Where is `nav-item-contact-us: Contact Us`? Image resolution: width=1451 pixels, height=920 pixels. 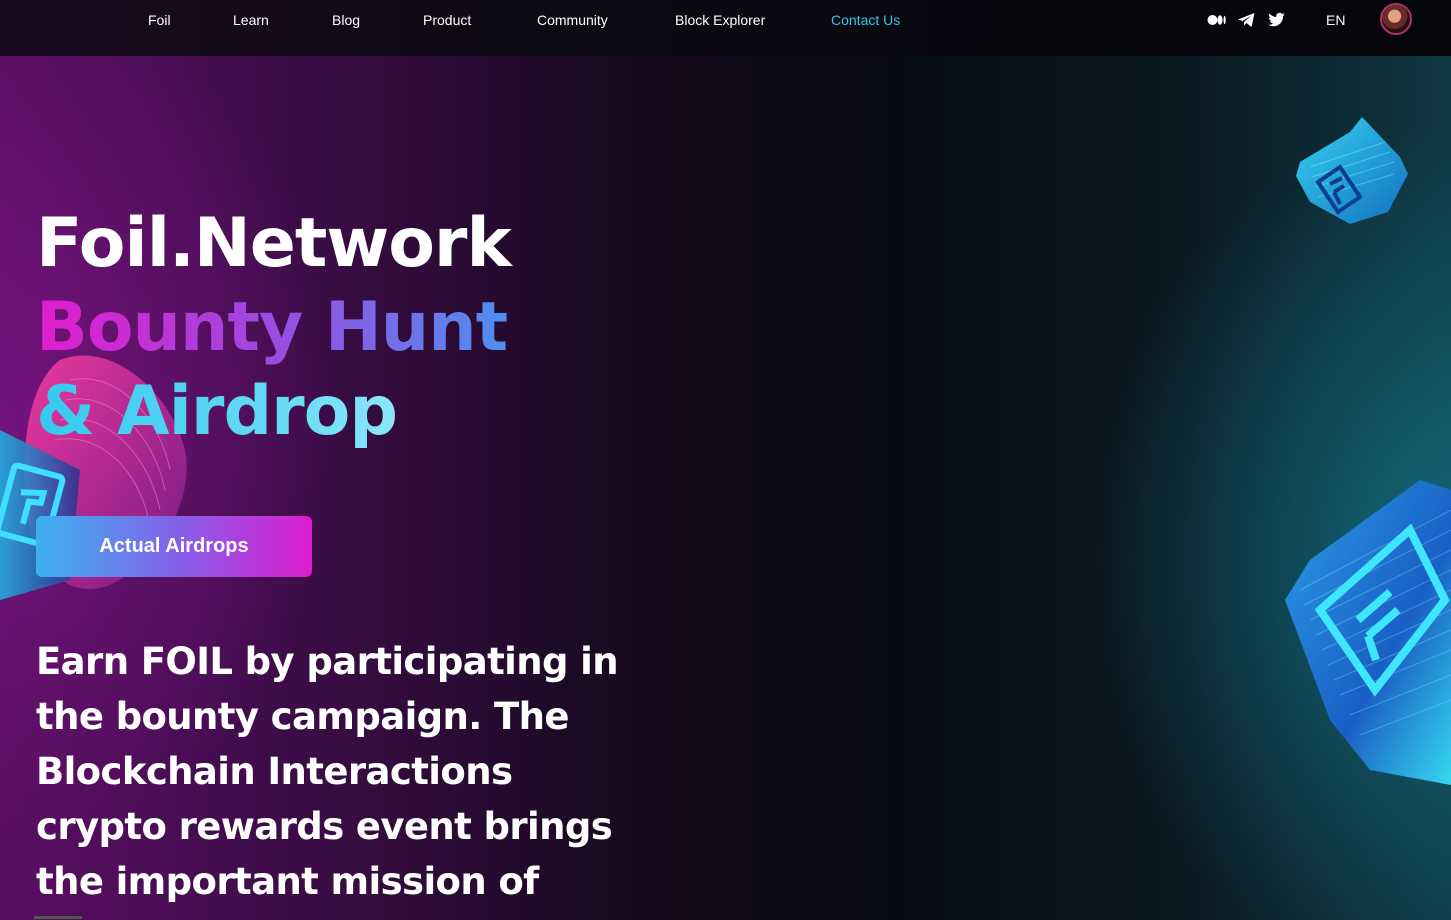 nav-item-contact-us: Contact Us is located at coordinates (865, 20).